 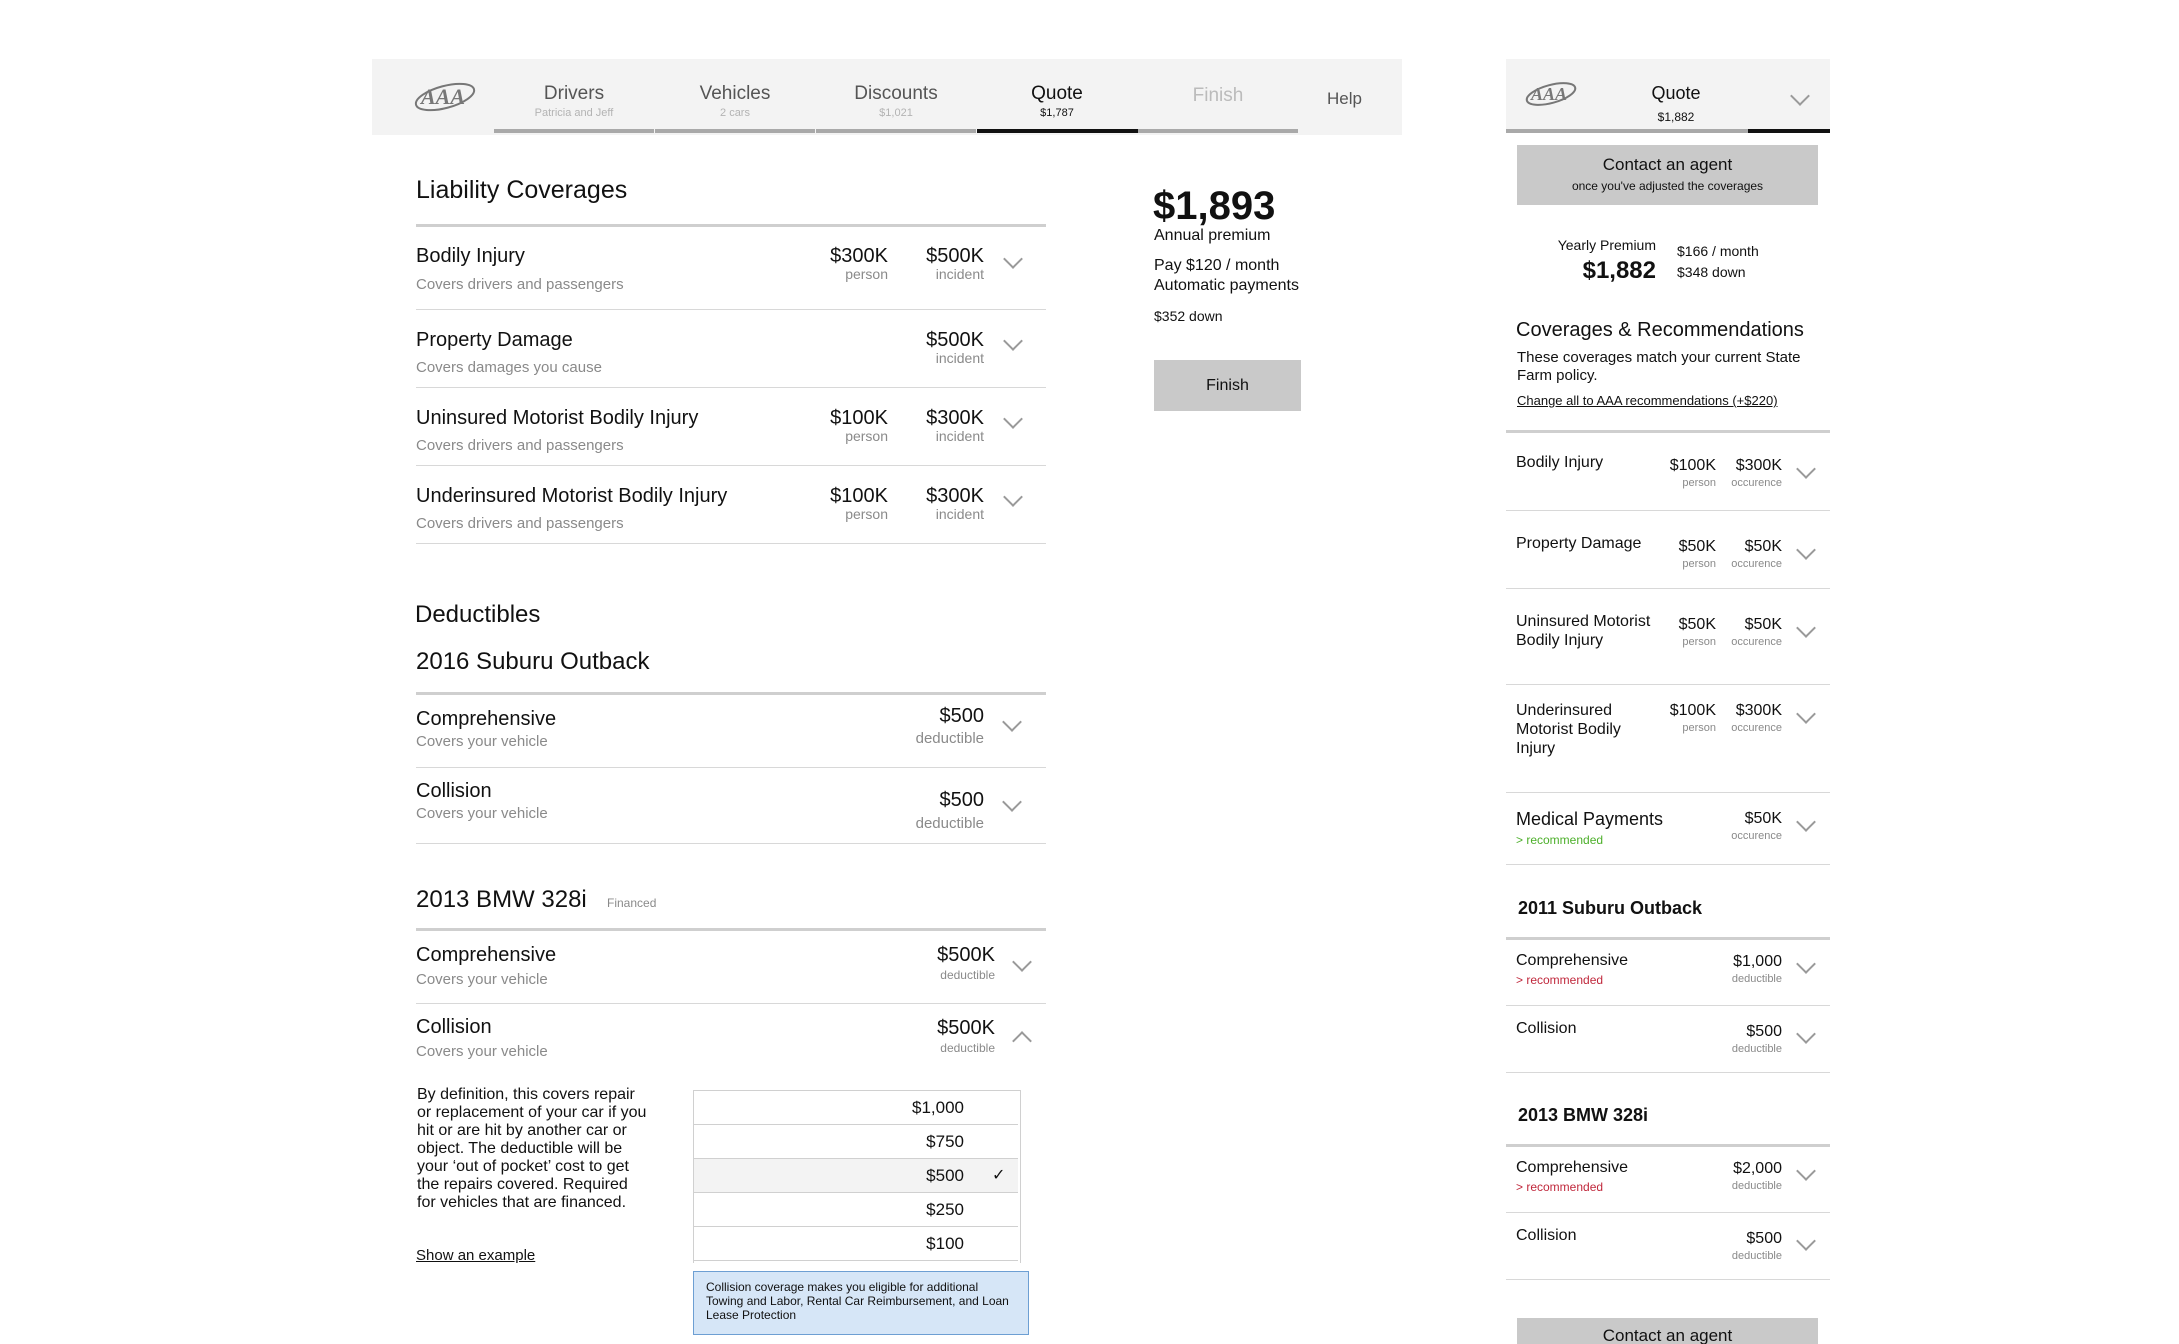 What do you see at coordinates (959, 514) in the screenshot?
I see `value-label: incident` at bounding box center [959, 514].